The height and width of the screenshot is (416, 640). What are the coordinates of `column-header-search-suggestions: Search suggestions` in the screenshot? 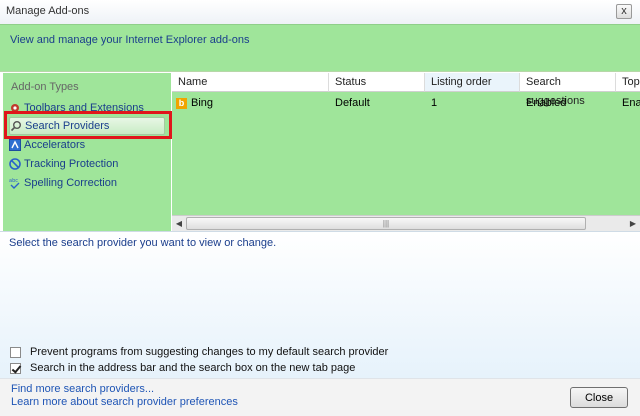 It's located at (568, 90).